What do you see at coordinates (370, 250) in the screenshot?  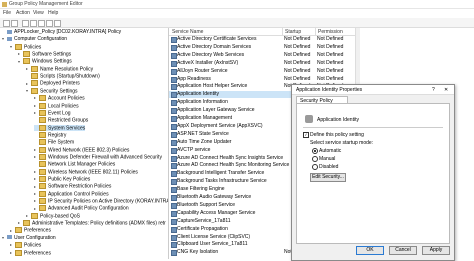 I see `ok-button: OK` at bounding box center [370, 250].